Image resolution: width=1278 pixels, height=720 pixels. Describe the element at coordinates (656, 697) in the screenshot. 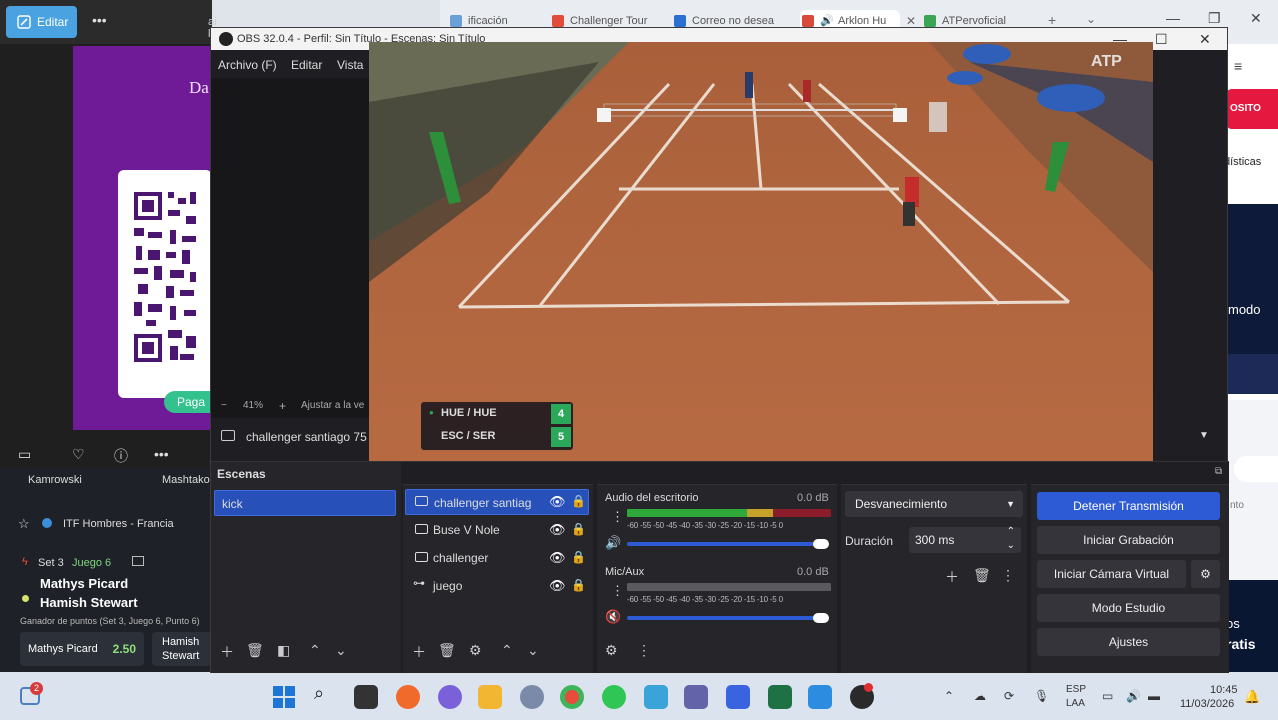

I see `m365-icon` at that location.